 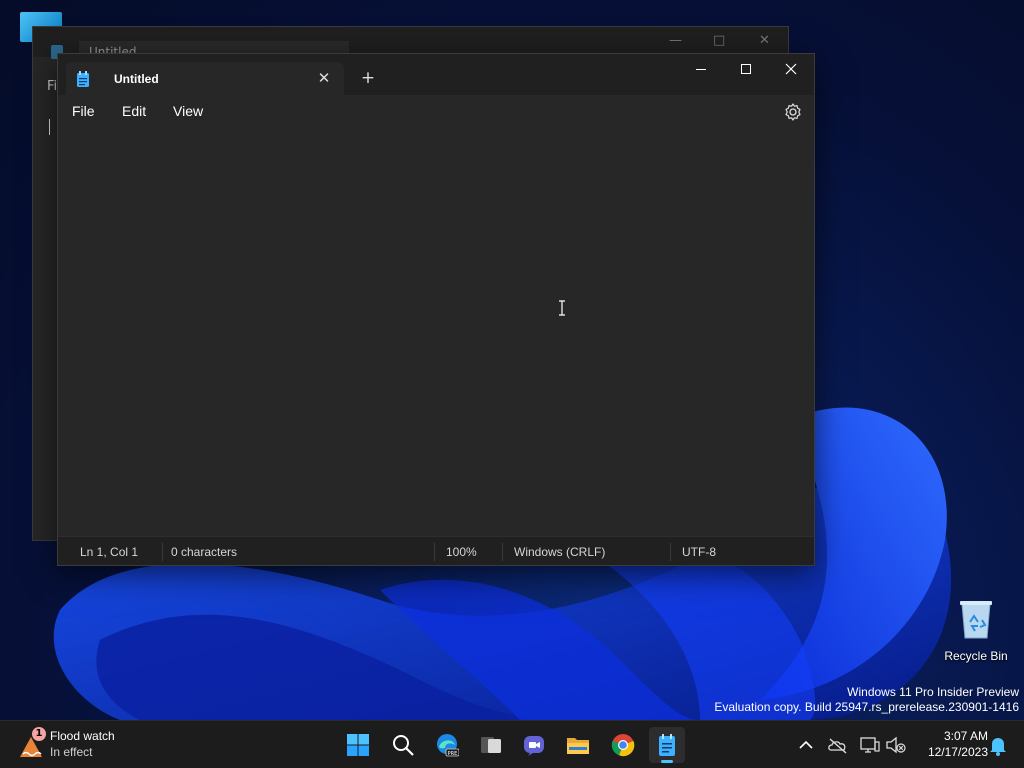 I want to click on svg-text: PRE, so click(x=453, y=754).